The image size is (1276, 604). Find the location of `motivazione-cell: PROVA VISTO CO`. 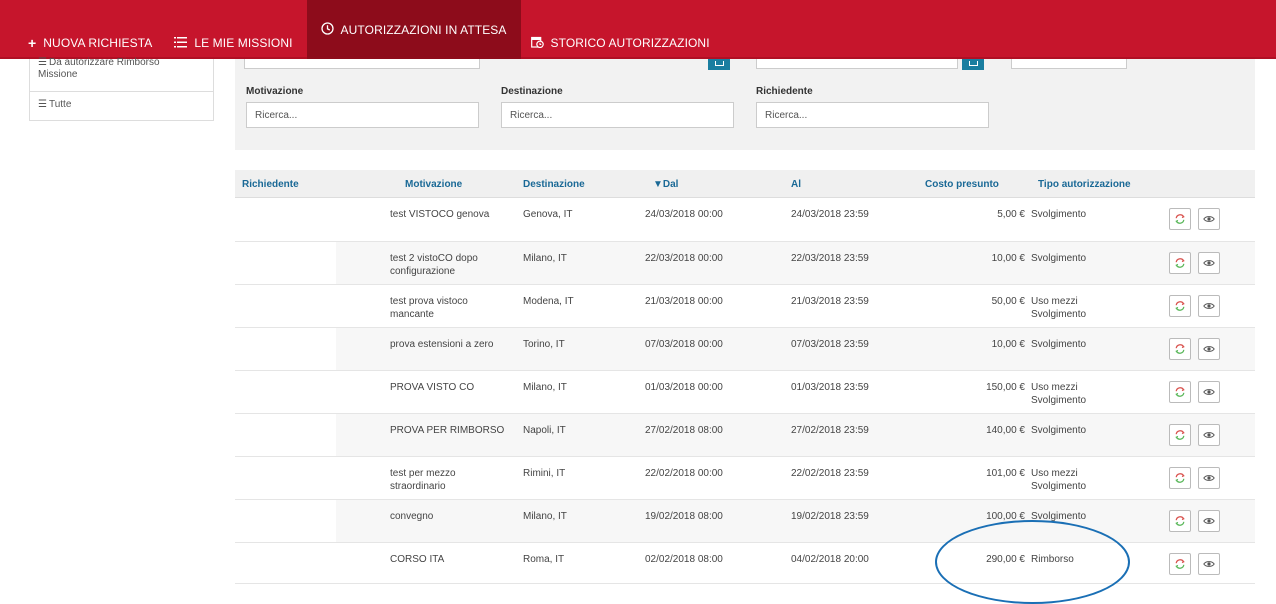

motivazione-cell: PROVA VISTO CO is located at coordinates (432, 387).